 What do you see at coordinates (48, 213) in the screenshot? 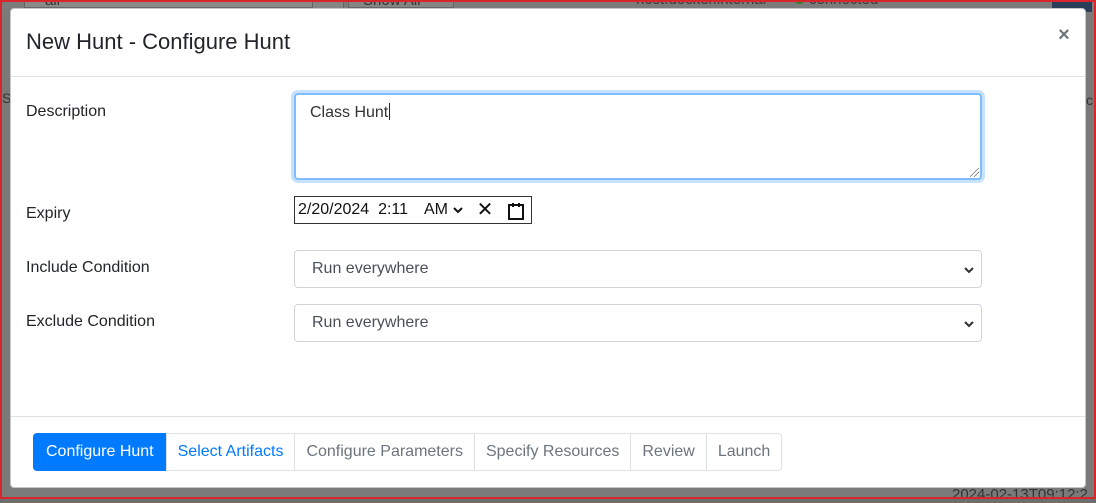
I see `expiry-label: Expiry` at bounding box center [48, 213].